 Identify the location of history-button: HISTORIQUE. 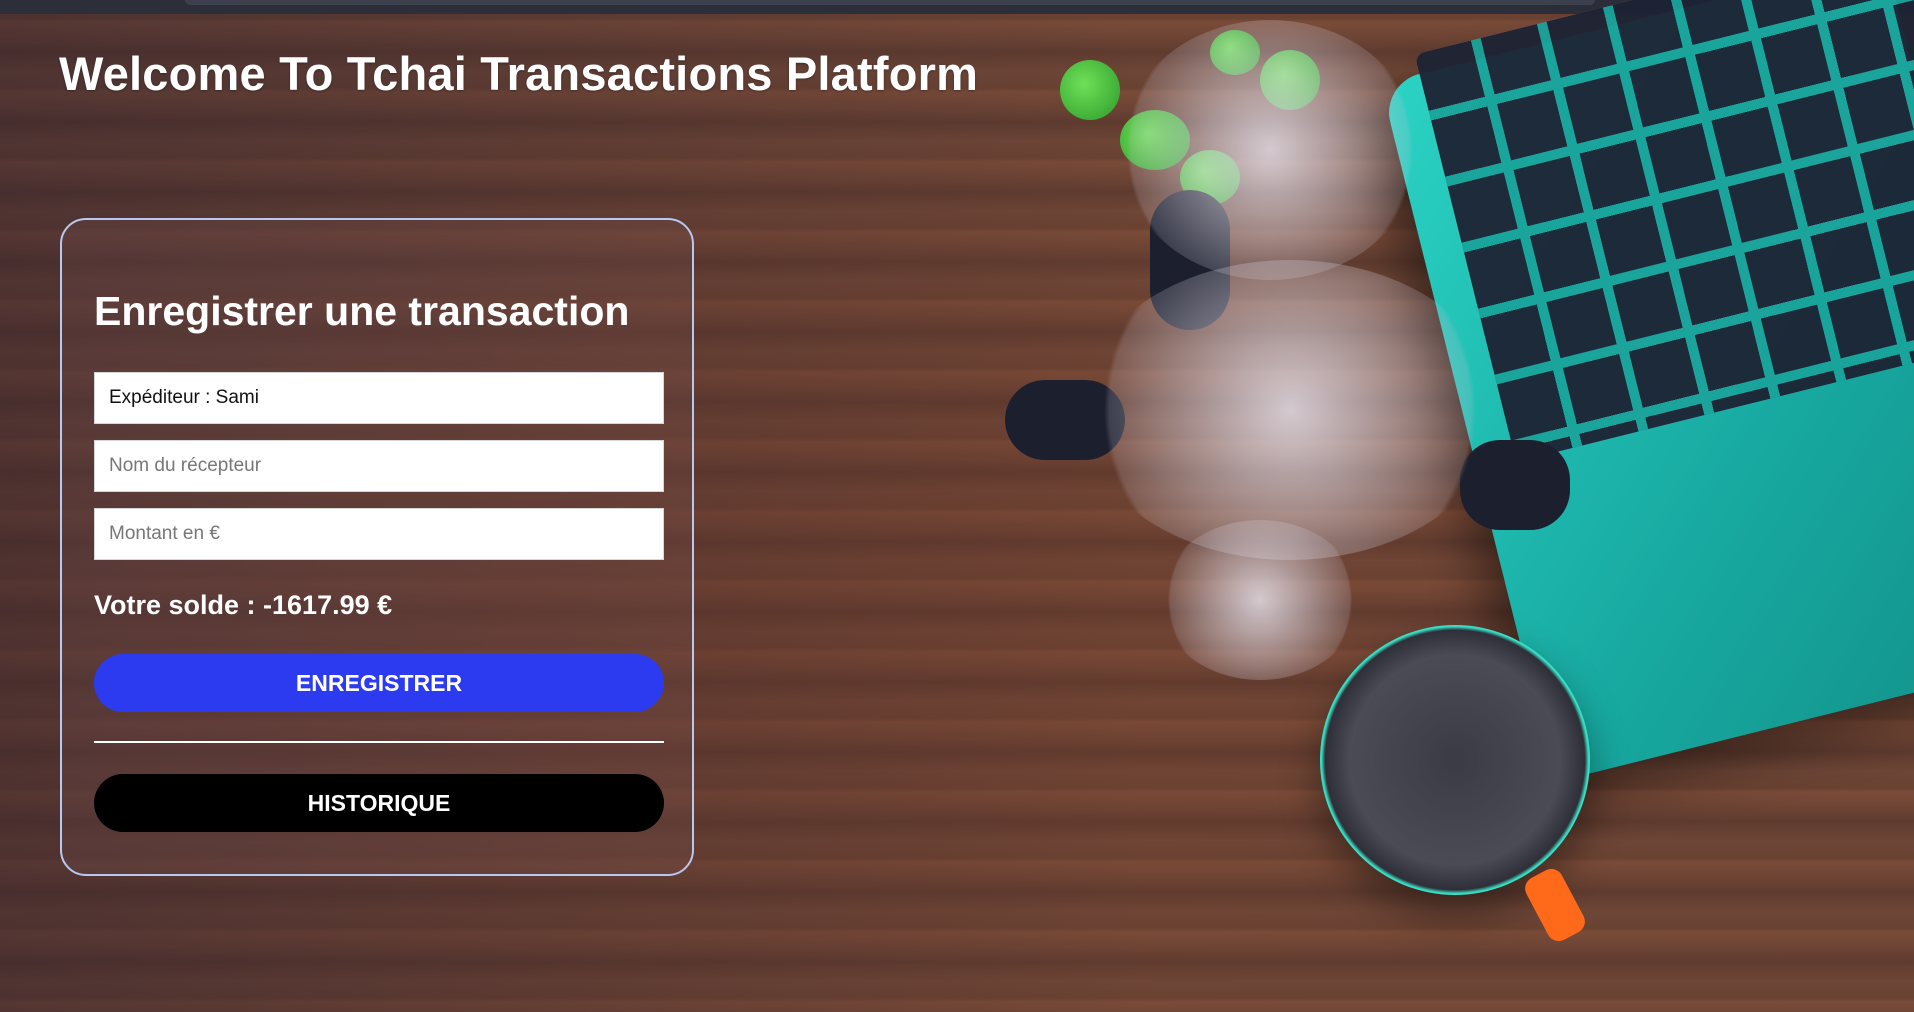
(379, 803).